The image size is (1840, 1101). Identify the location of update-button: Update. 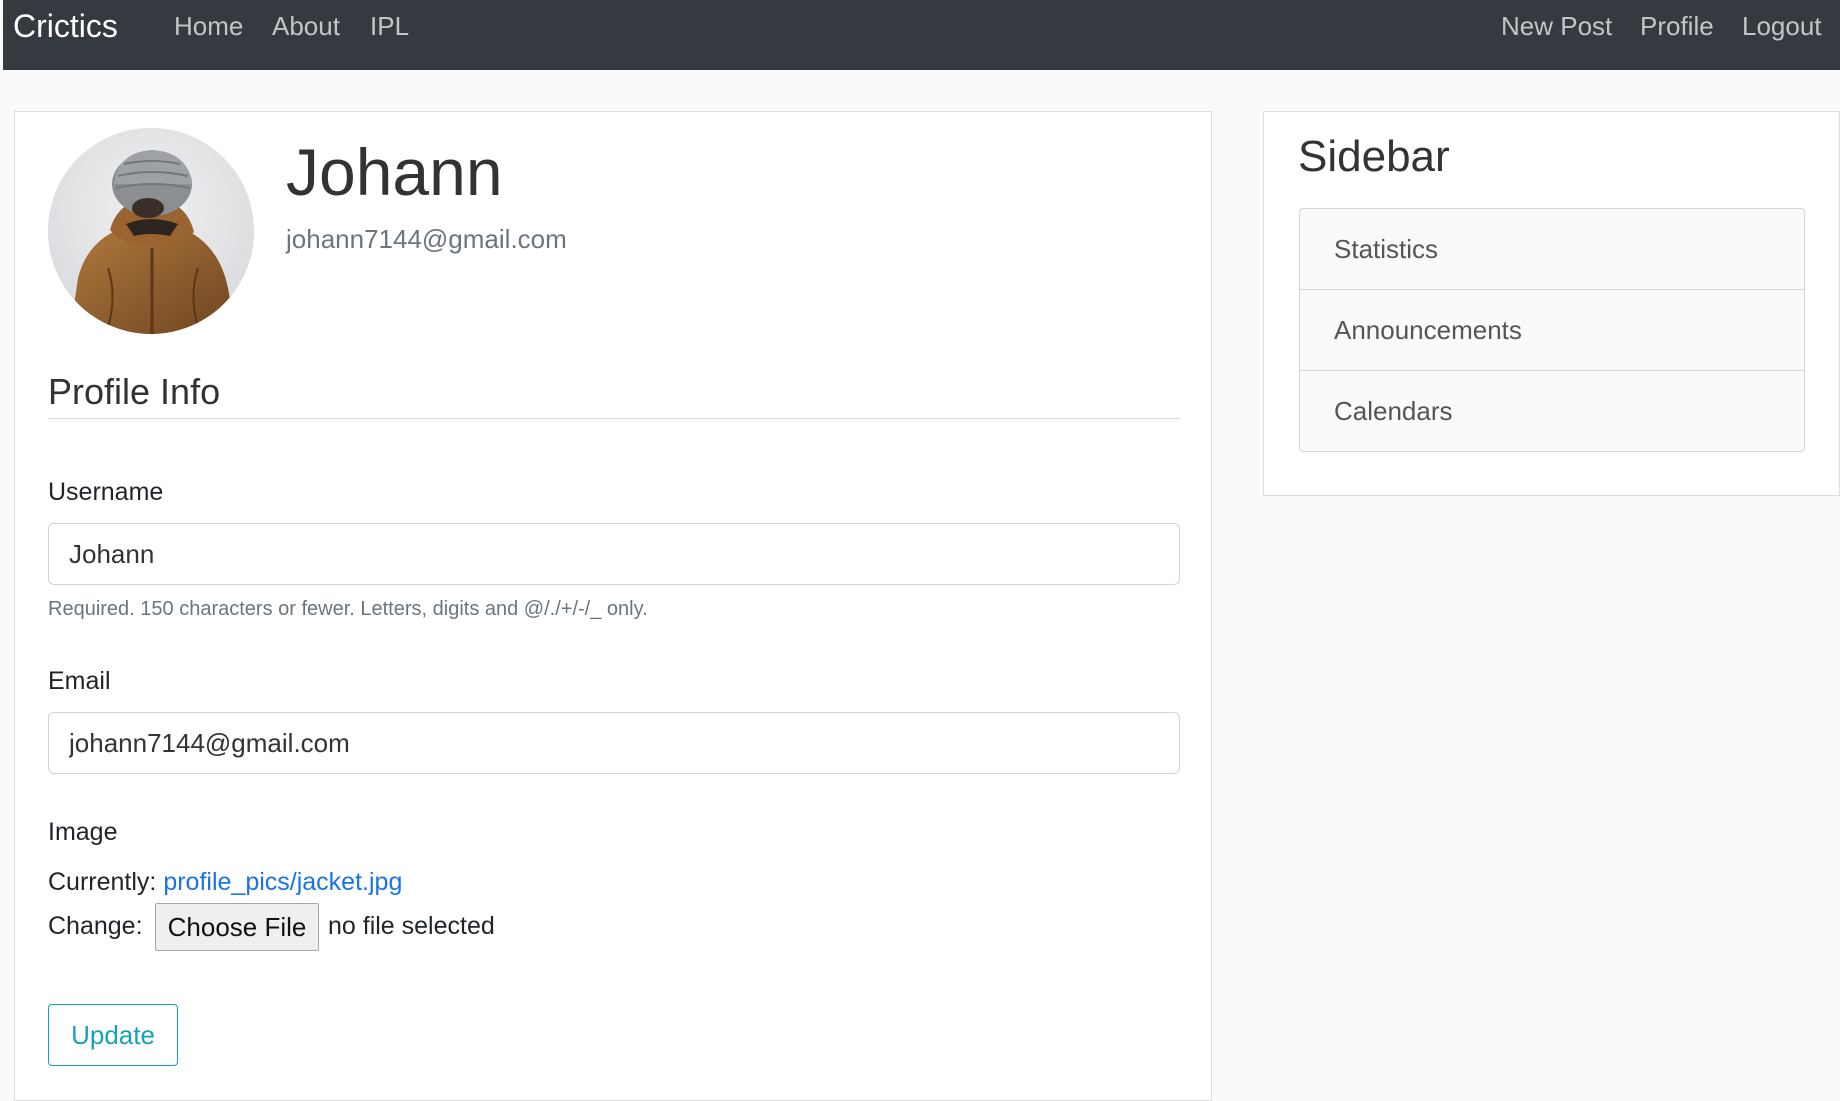
(113, 1035).